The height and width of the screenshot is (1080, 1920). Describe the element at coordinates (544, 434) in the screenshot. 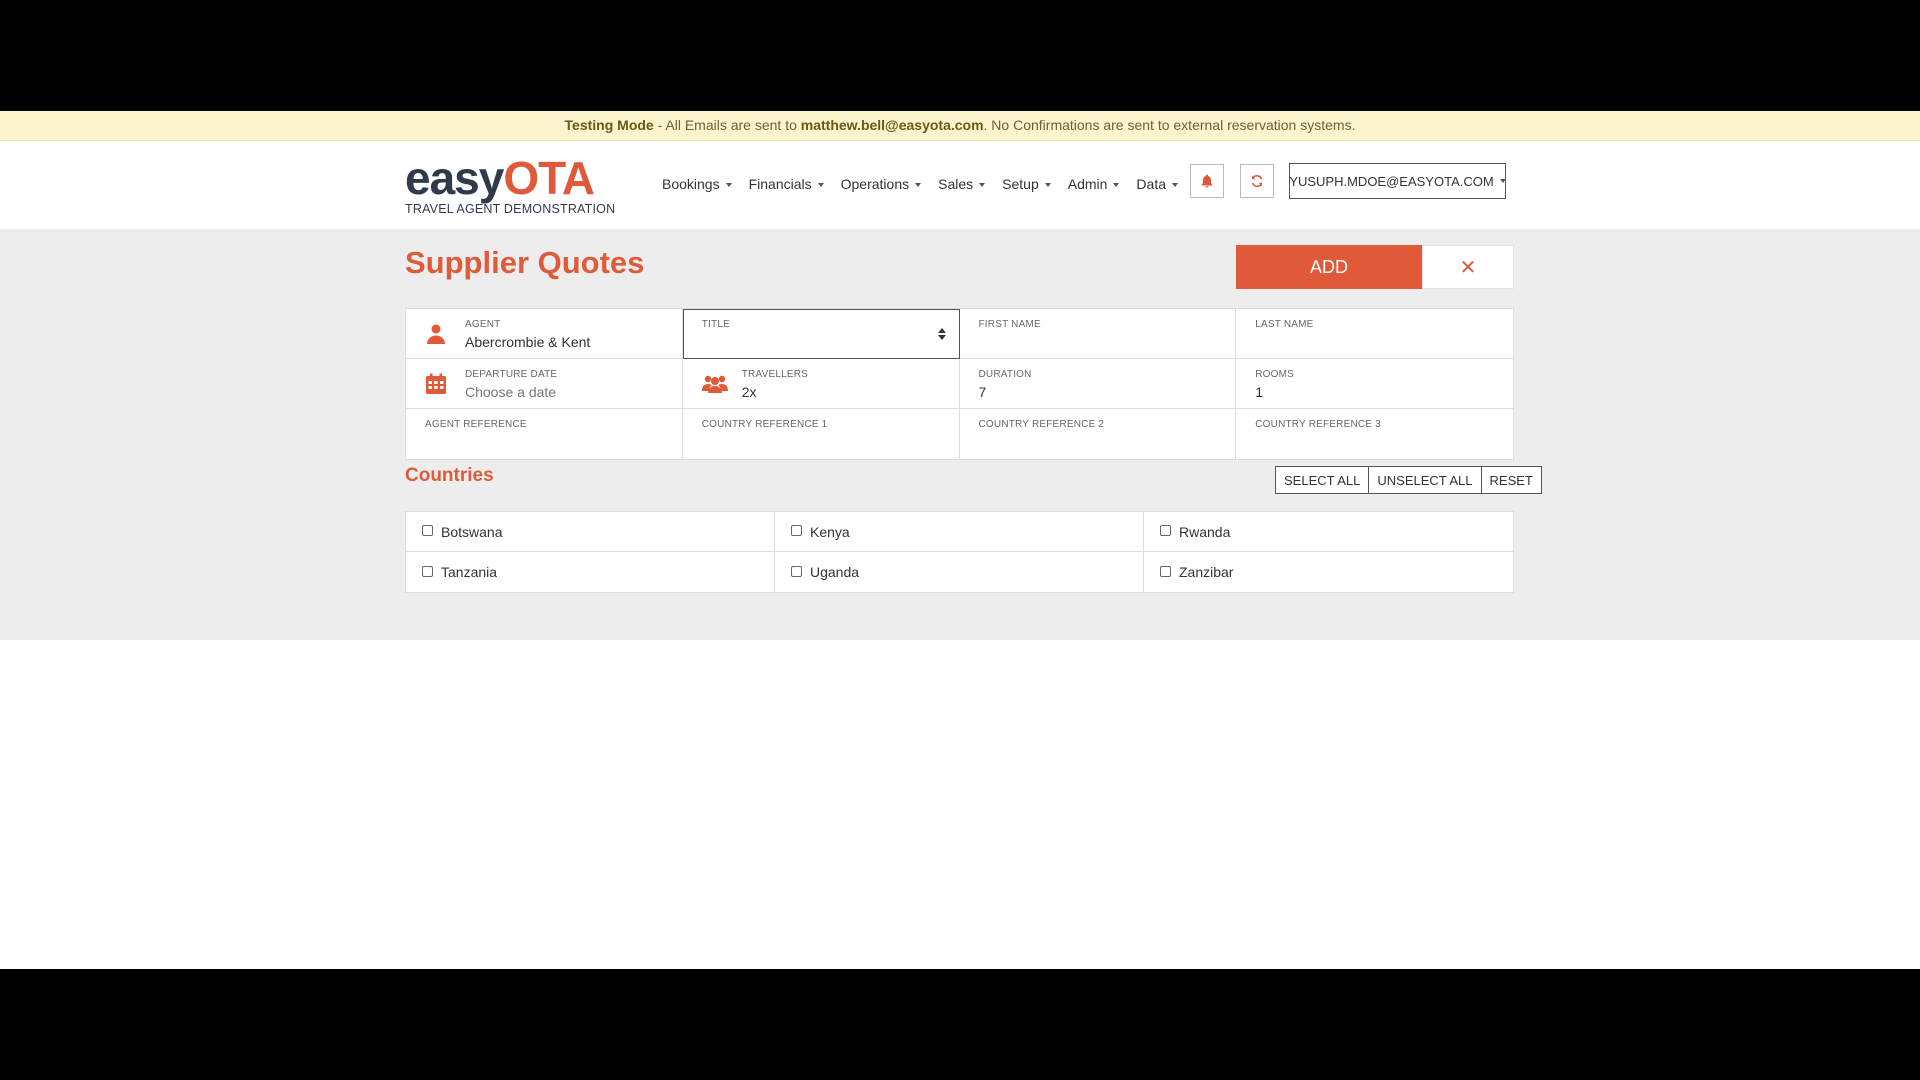

I see `agent-reference-field: AGENT REFERENCE` at that location.